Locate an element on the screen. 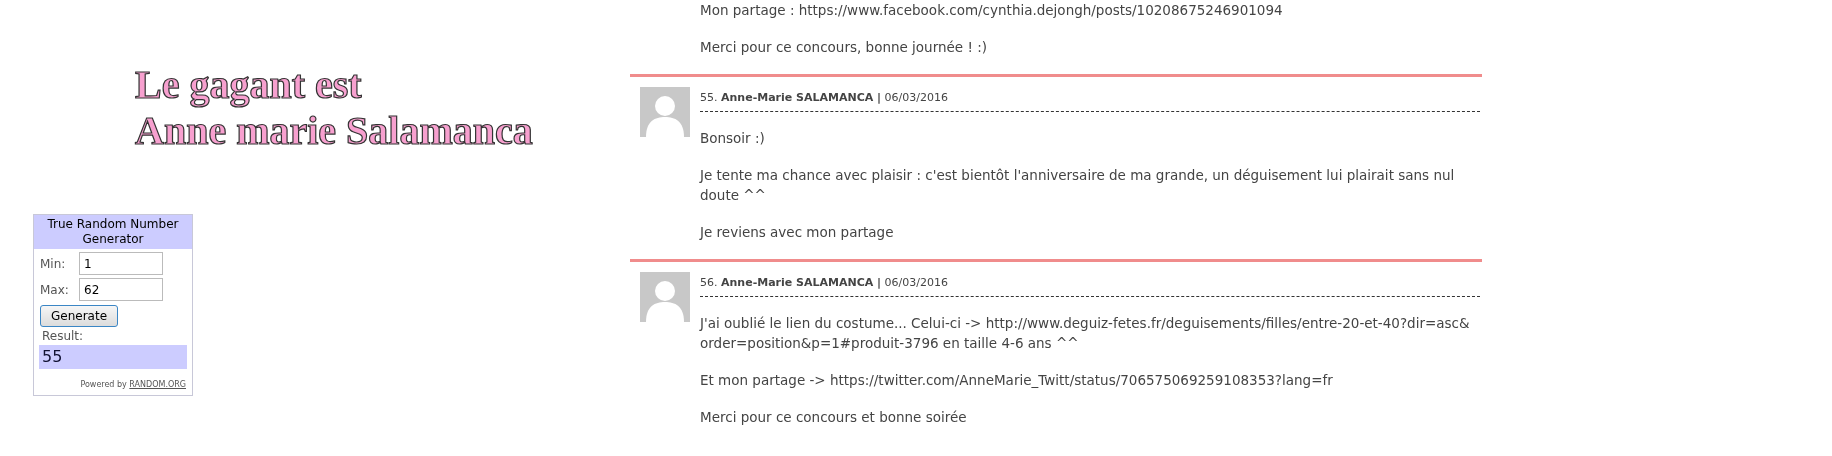  comment-text: Et mon partage -> https://twitter.com/AnneMarie_Twitt/status/706575069259108353?lang=fr is located at coordinates (1017, 380).